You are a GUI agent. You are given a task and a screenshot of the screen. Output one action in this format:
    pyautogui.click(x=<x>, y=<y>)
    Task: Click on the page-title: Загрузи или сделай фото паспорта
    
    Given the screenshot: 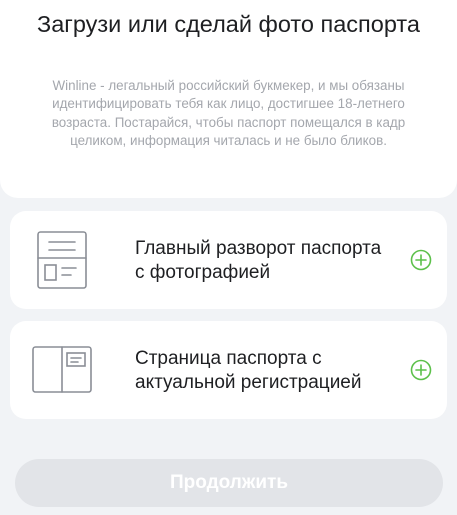 What is the action you would take?
    pyautogui.click(x=228, y=24)
    